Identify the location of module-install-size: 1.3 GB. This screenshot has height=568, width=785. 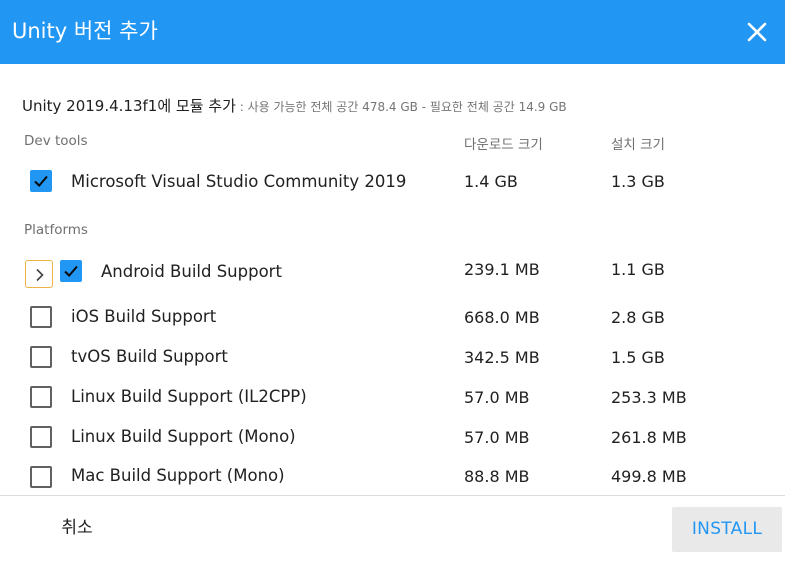
(638, 181).